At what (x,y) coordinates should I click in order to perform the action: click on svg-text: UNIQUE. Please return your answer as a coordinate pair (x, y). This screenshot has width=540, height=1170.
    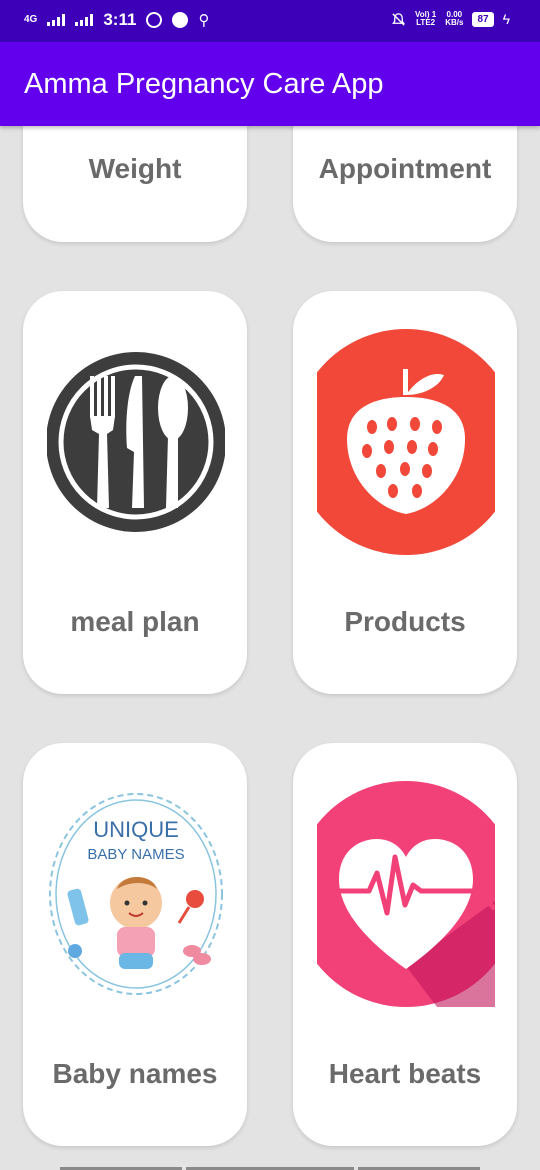
    Looking at the image, I should click on (136, 829).